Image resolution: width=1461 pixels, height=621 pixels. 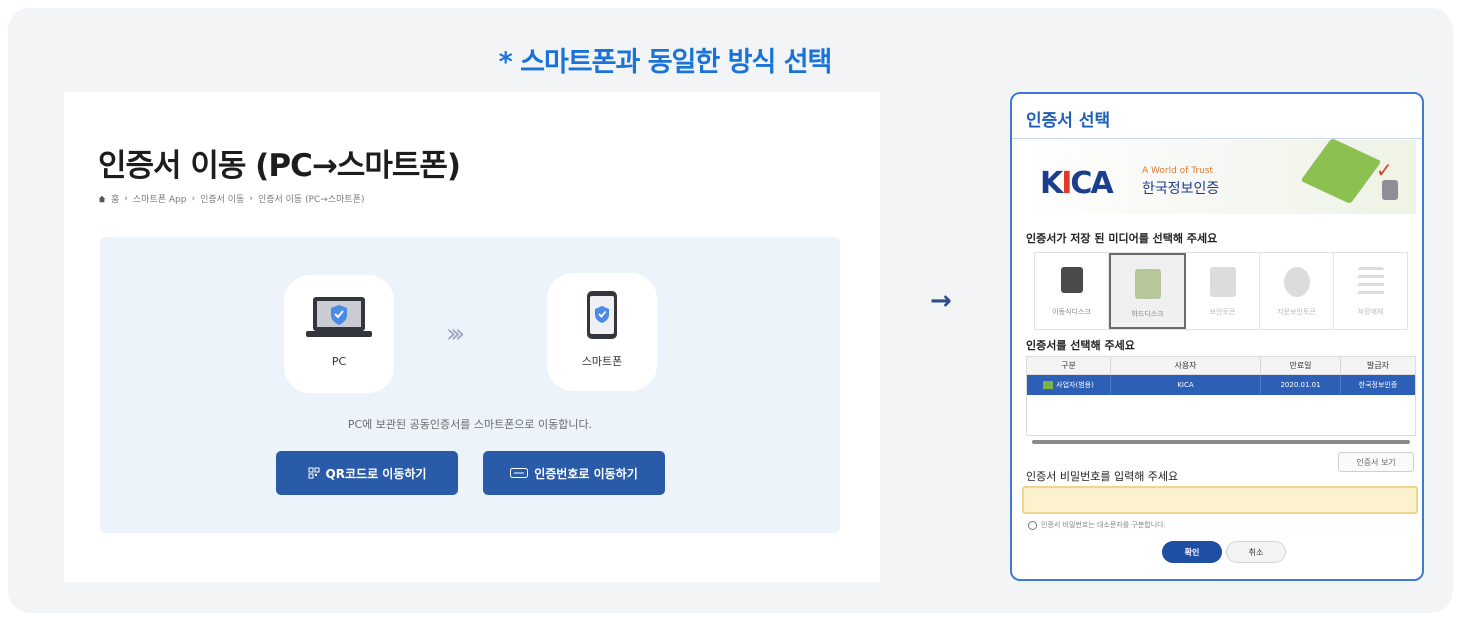 I want to click on smartphone-shield-icon, so click(x=602, y=315).